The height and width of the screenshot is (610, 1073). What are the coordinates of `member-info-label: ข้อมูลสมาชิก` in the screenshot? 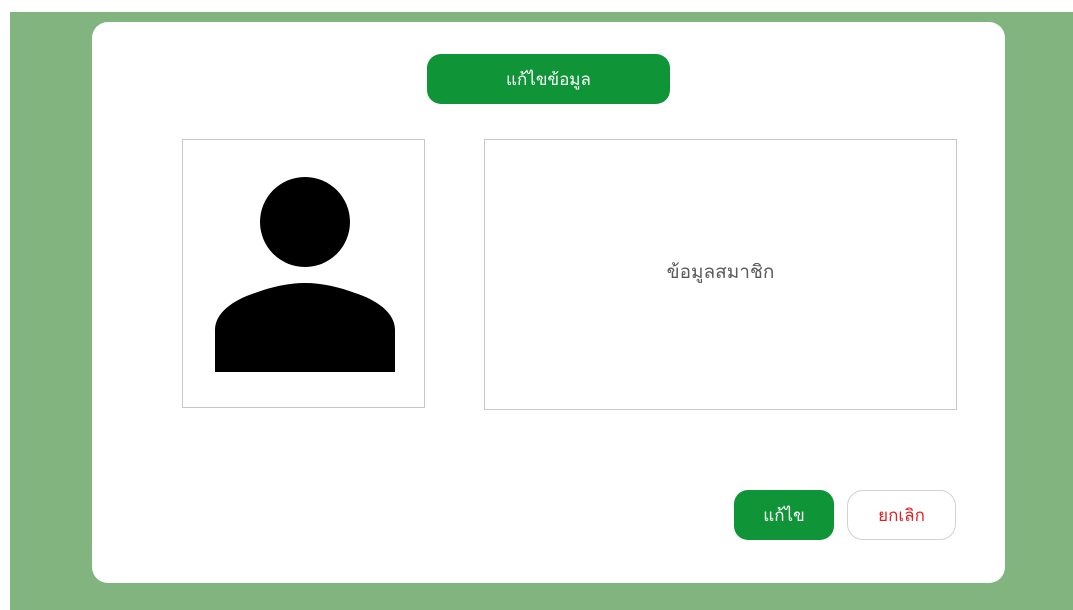 It's located at (720, 271).